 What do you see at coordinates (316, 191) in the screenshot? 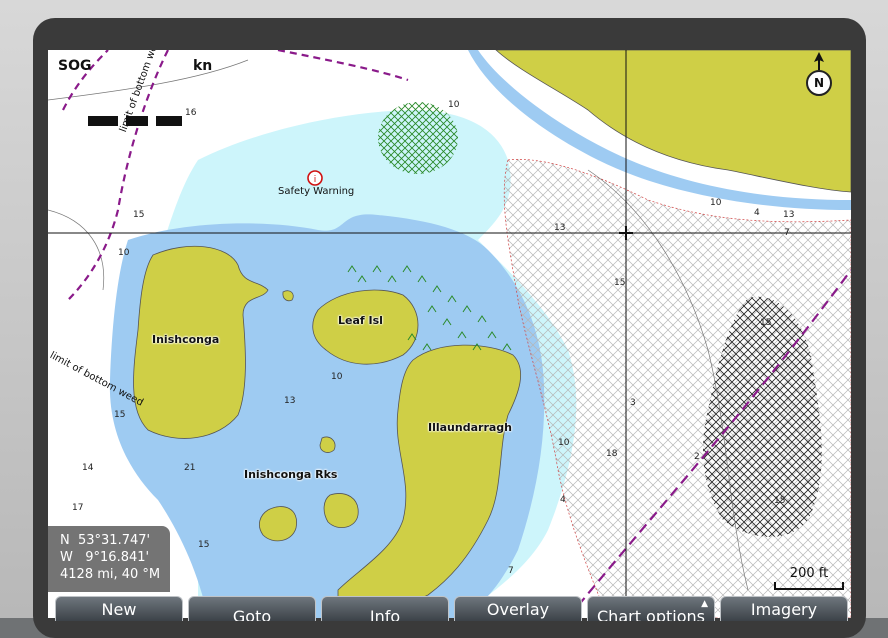
I see `safety-warning-label: Safety Warning` at bounding box center [316, 191].